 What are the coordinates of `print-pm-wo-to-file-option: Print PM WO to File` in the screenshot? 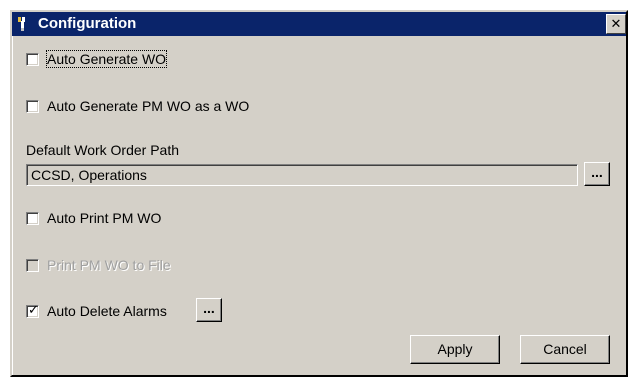 It's located at (98, 265).